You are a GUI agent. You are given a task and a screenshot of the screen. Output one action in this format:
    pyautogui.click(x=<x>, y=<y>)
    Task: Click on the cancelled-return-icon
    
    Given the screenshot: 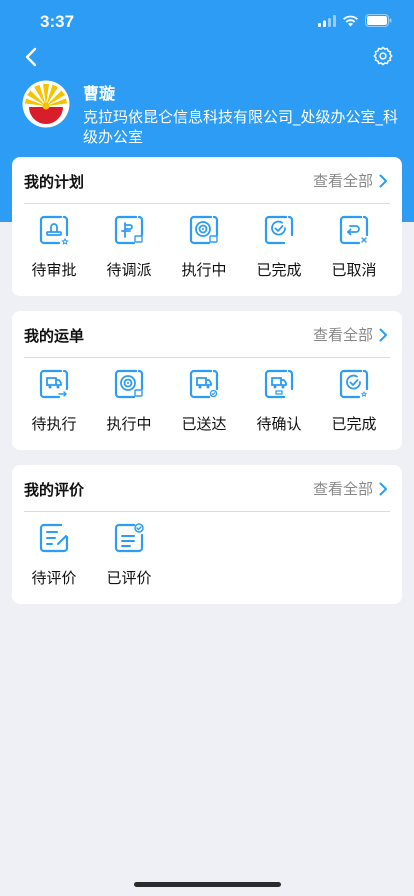 What is the action you would take?
    pyautogui.click(x=354, y=230)
    